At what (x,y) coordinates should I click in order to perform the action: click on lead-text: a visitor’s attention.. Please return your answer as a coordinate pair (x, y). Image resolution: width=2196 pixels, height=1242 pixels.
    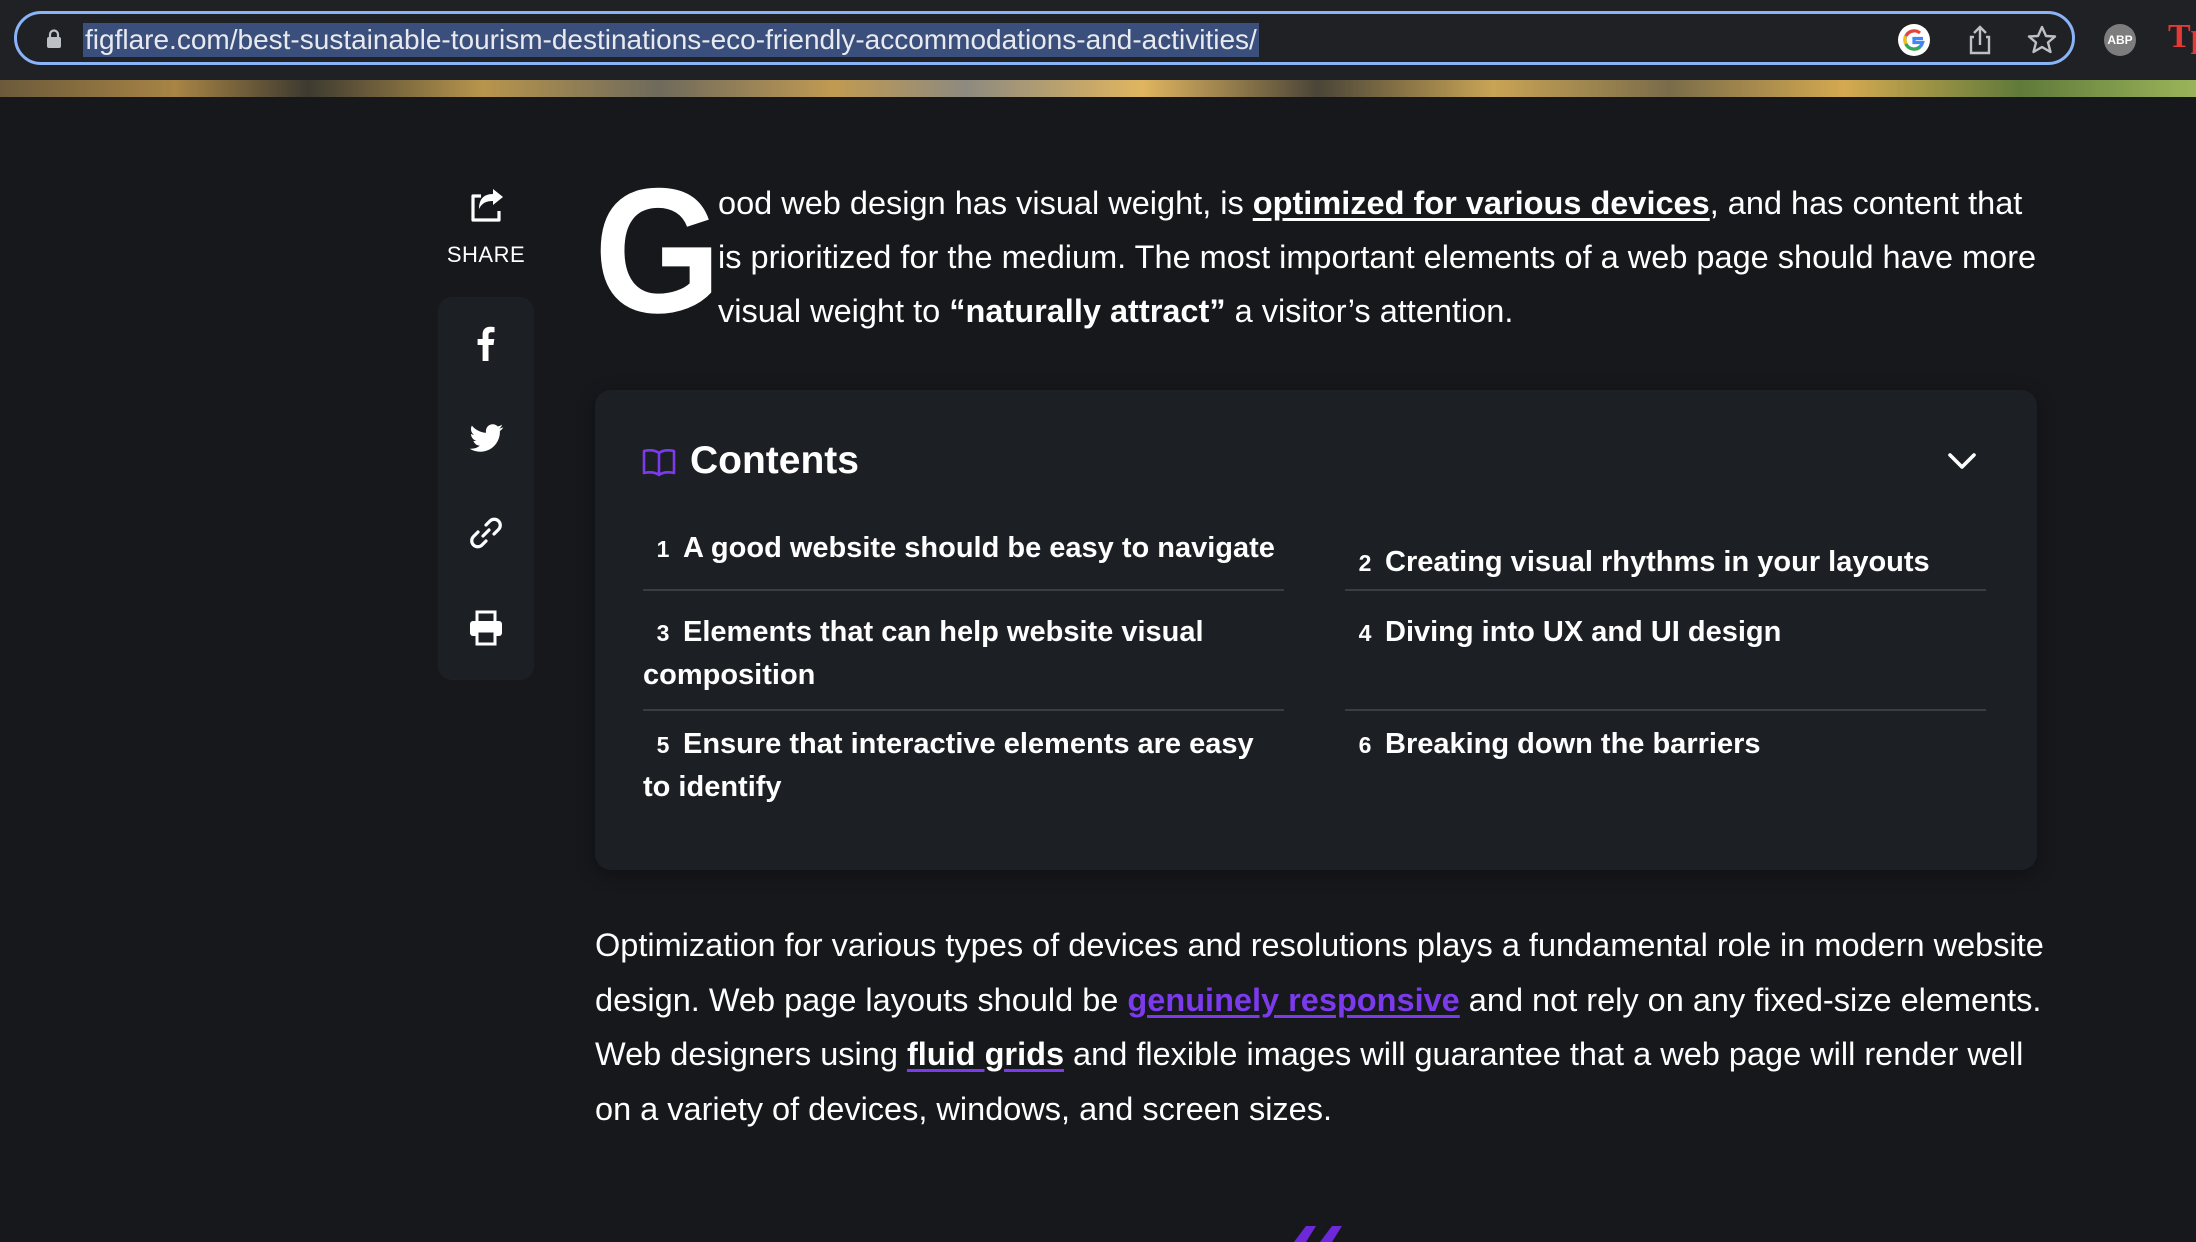
    Looking at the image, I should click on (1369, 311).